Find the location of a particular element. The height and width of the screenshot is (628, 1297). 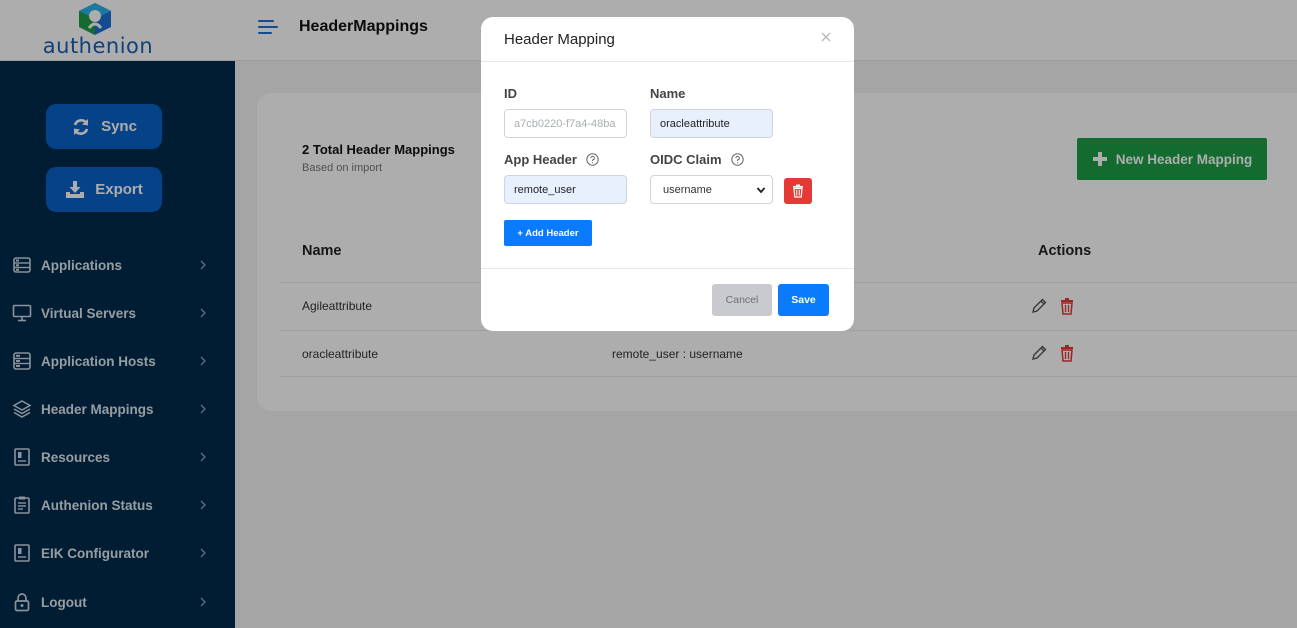

modal-footer-divider is located at coordinates (667, 268).